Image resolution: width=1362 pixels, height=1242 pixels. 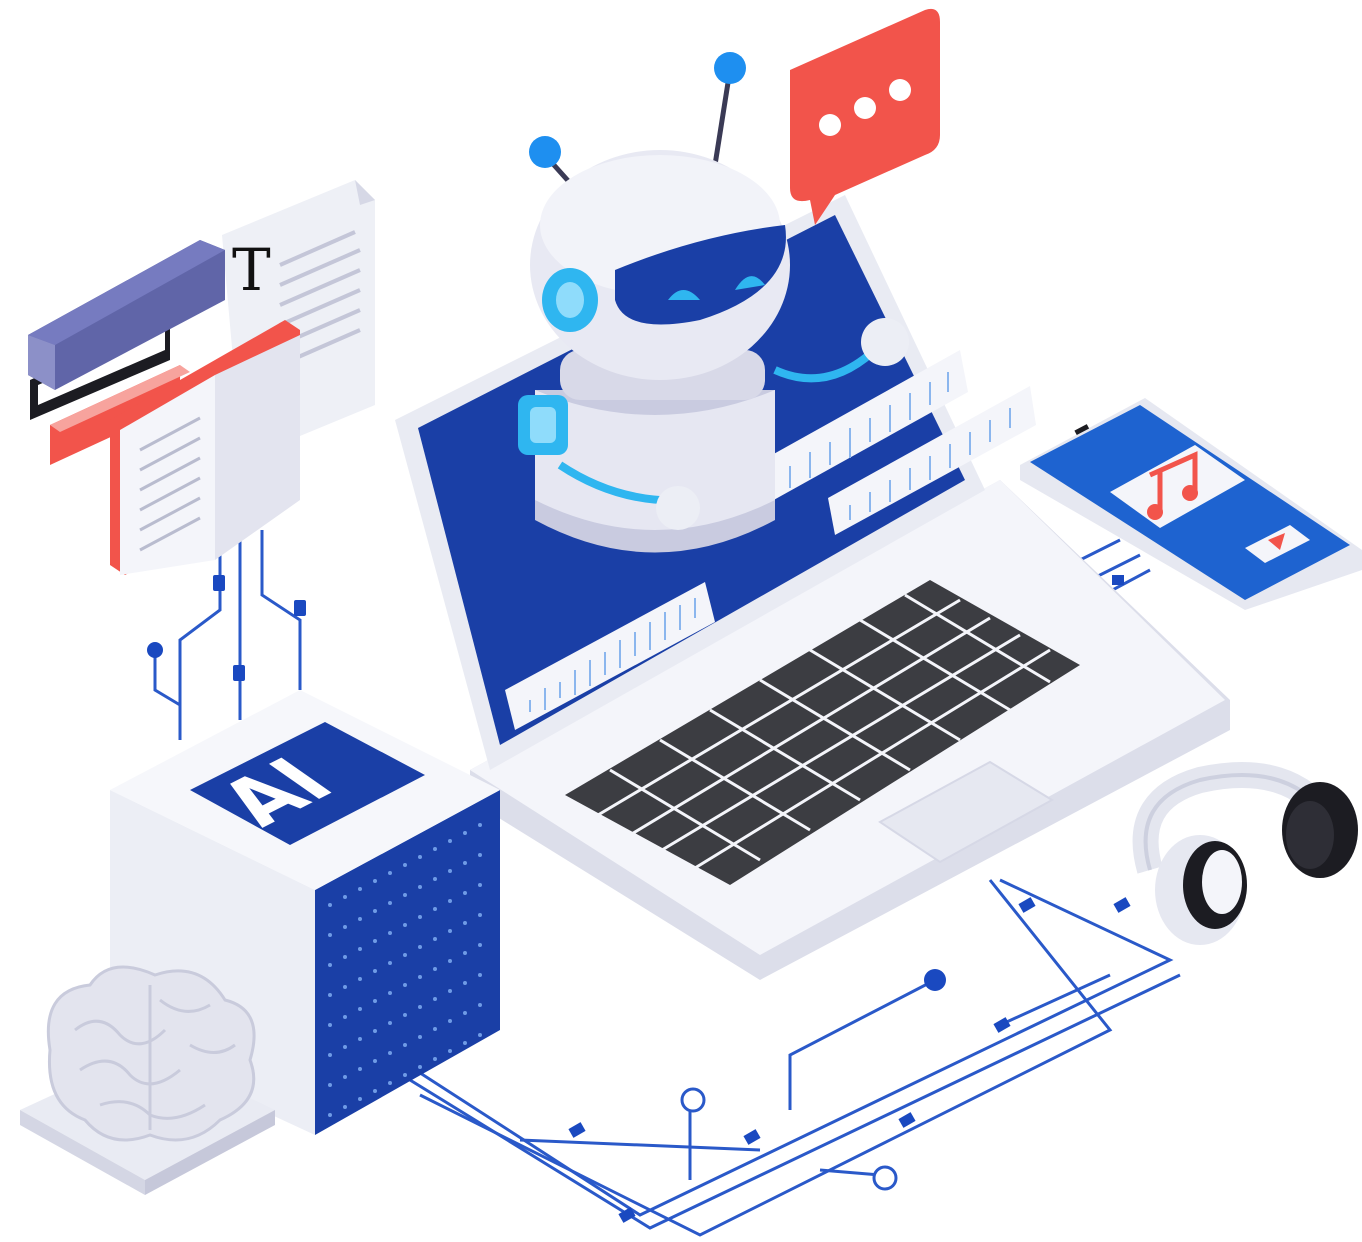 I want to click on chat-bubble-icon, so click(x=865, y=117).